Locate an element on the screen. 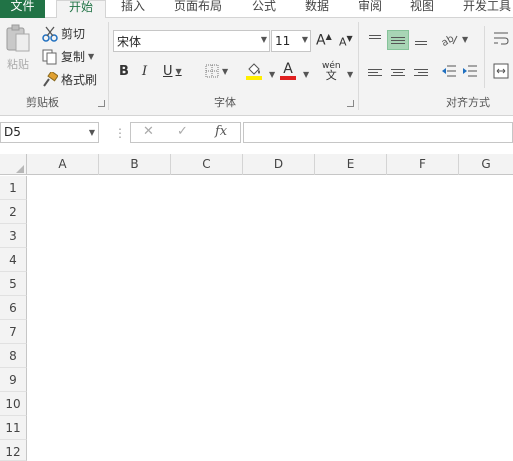 The image size is (513, 461). font-color-icon: A is located at coordinates (288, 69).